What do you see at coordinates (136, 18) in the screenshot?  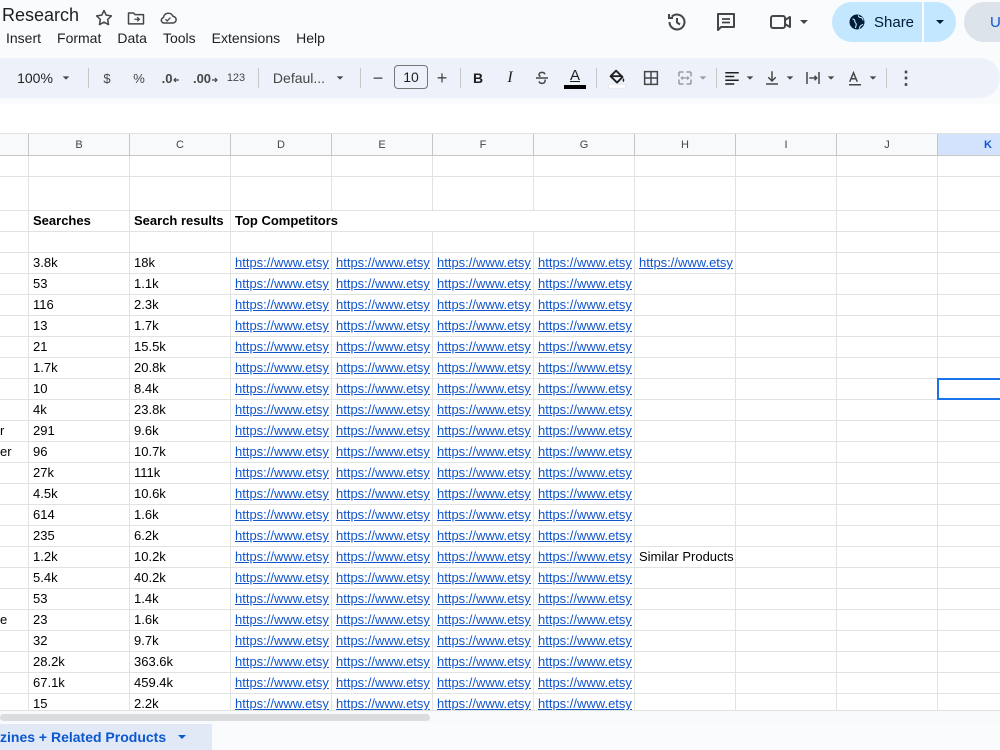 I see `move-folder-icon` at bounding box center [136, 18].